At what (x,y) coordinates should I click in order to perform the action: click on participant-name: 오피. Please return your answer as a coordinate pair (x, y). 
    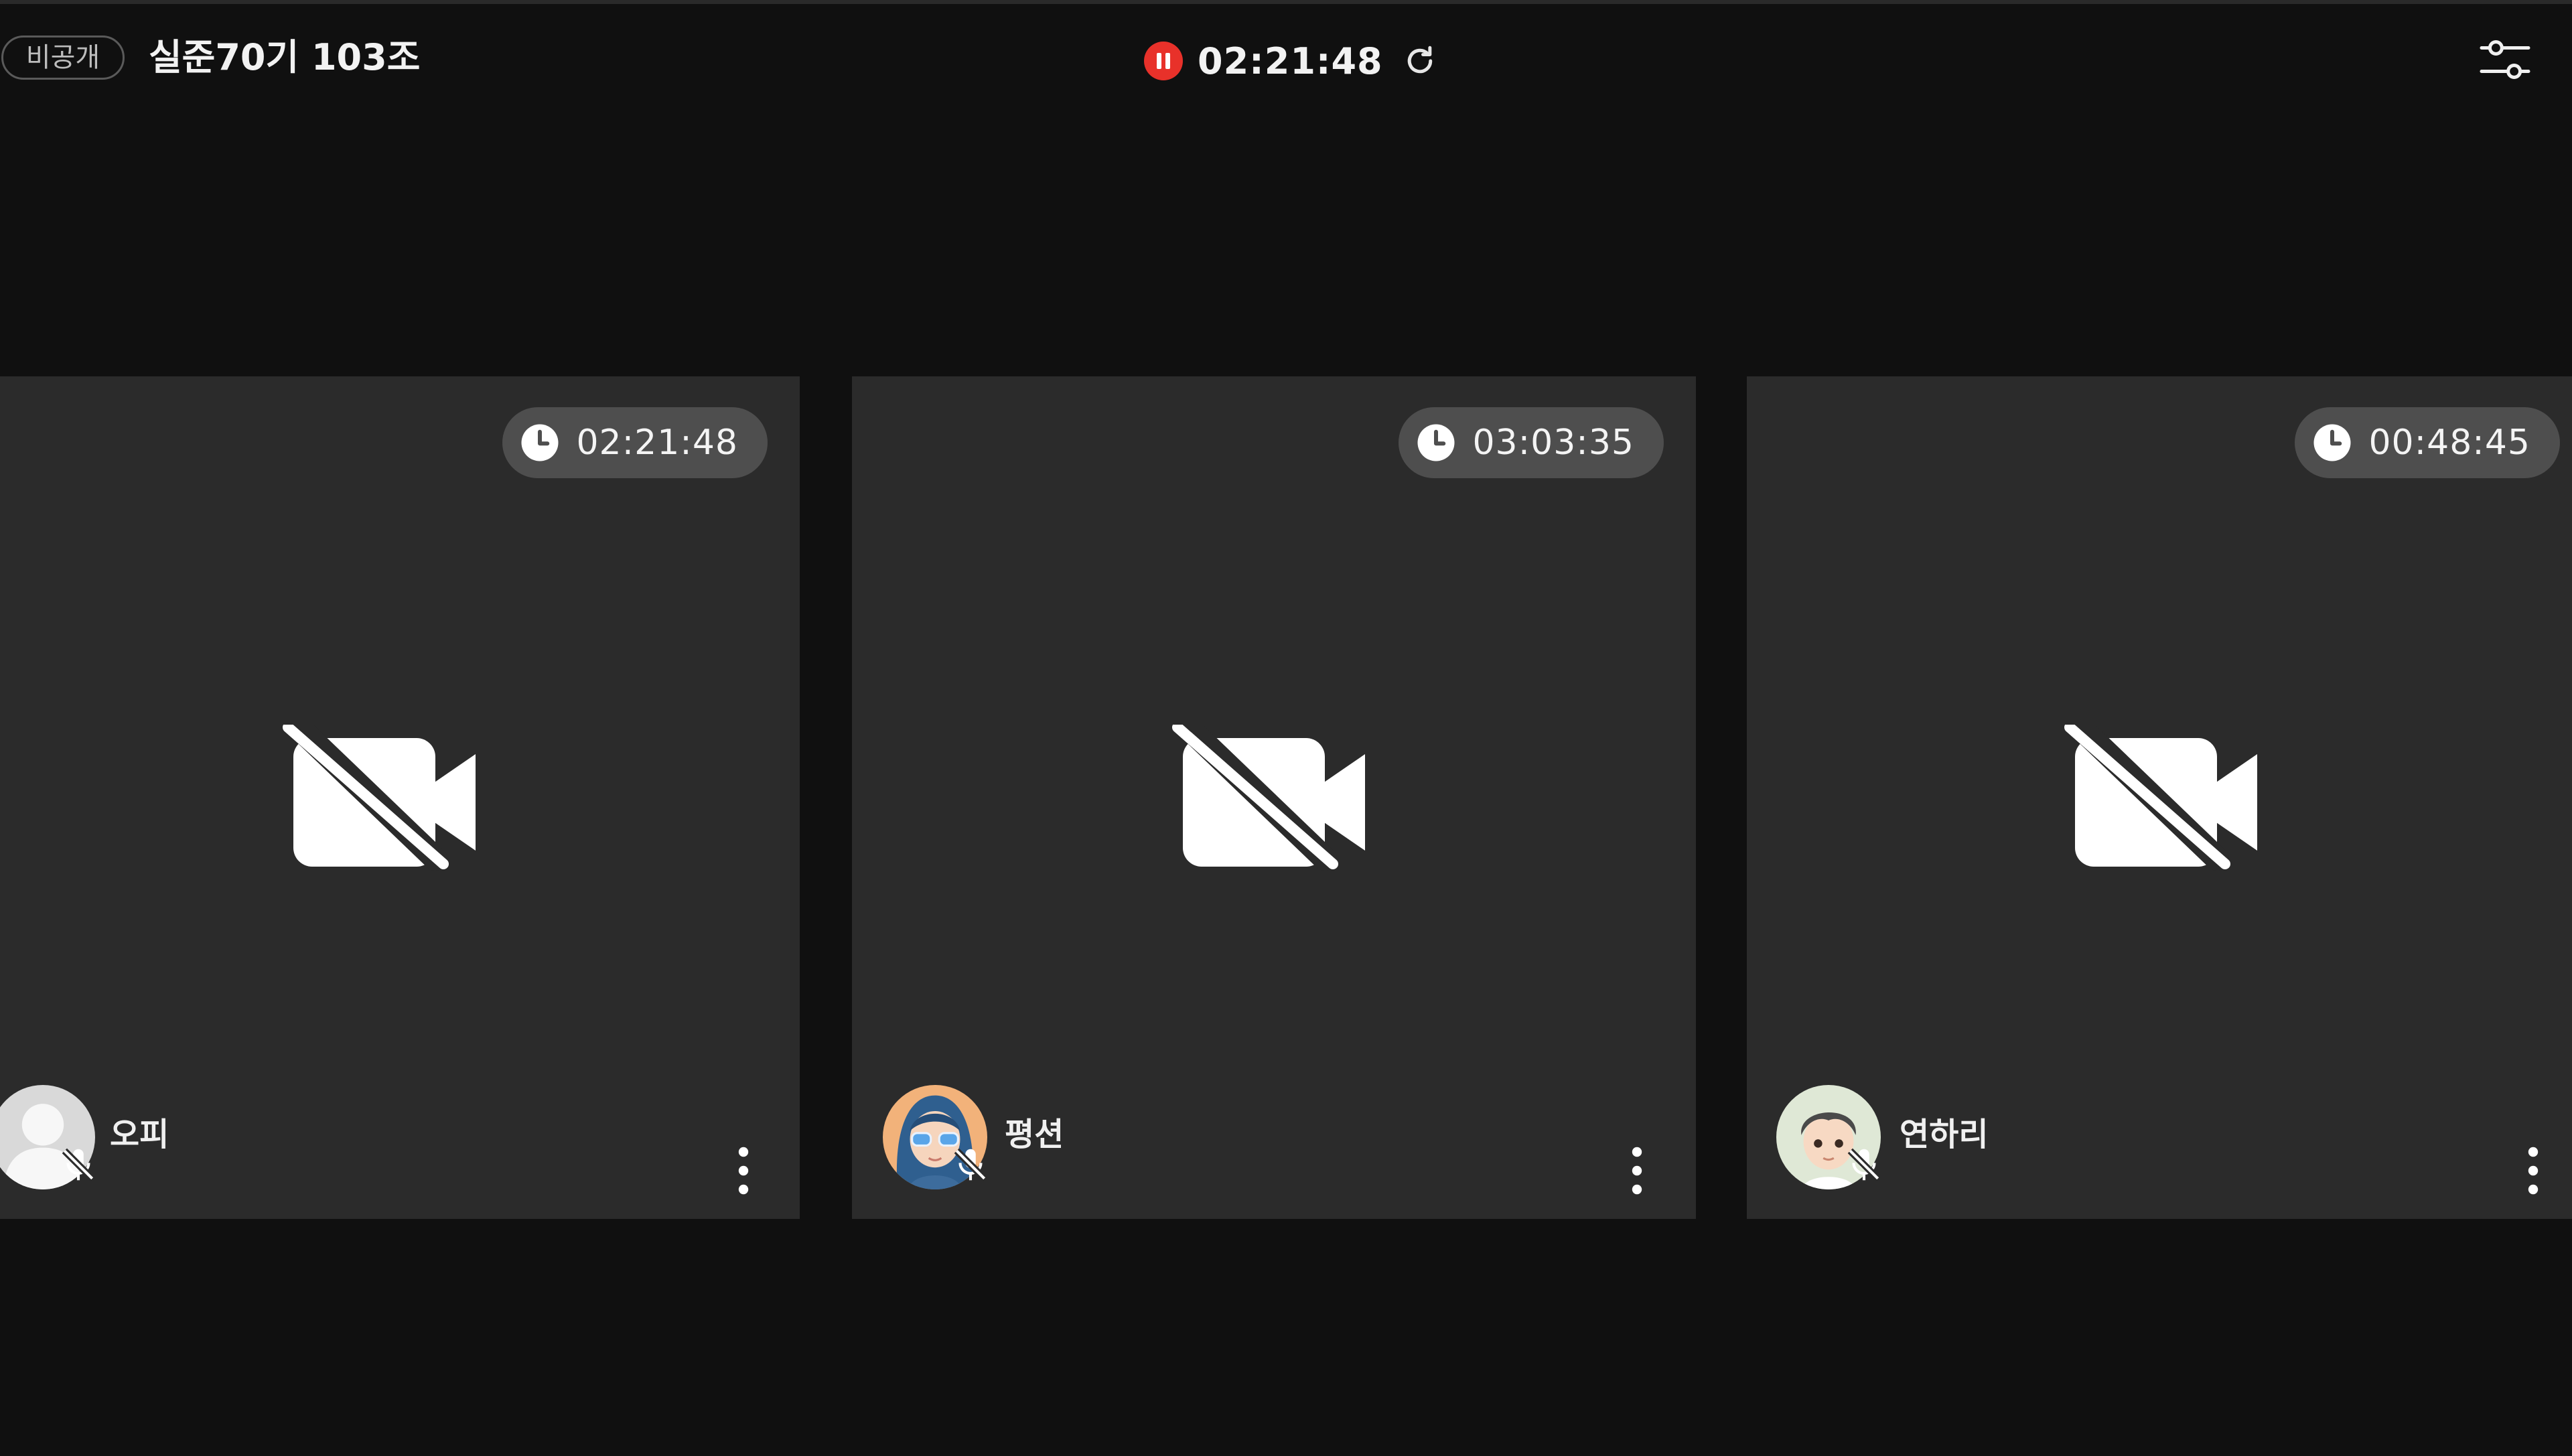
    Looking at the image, I should click on (139, 1134).